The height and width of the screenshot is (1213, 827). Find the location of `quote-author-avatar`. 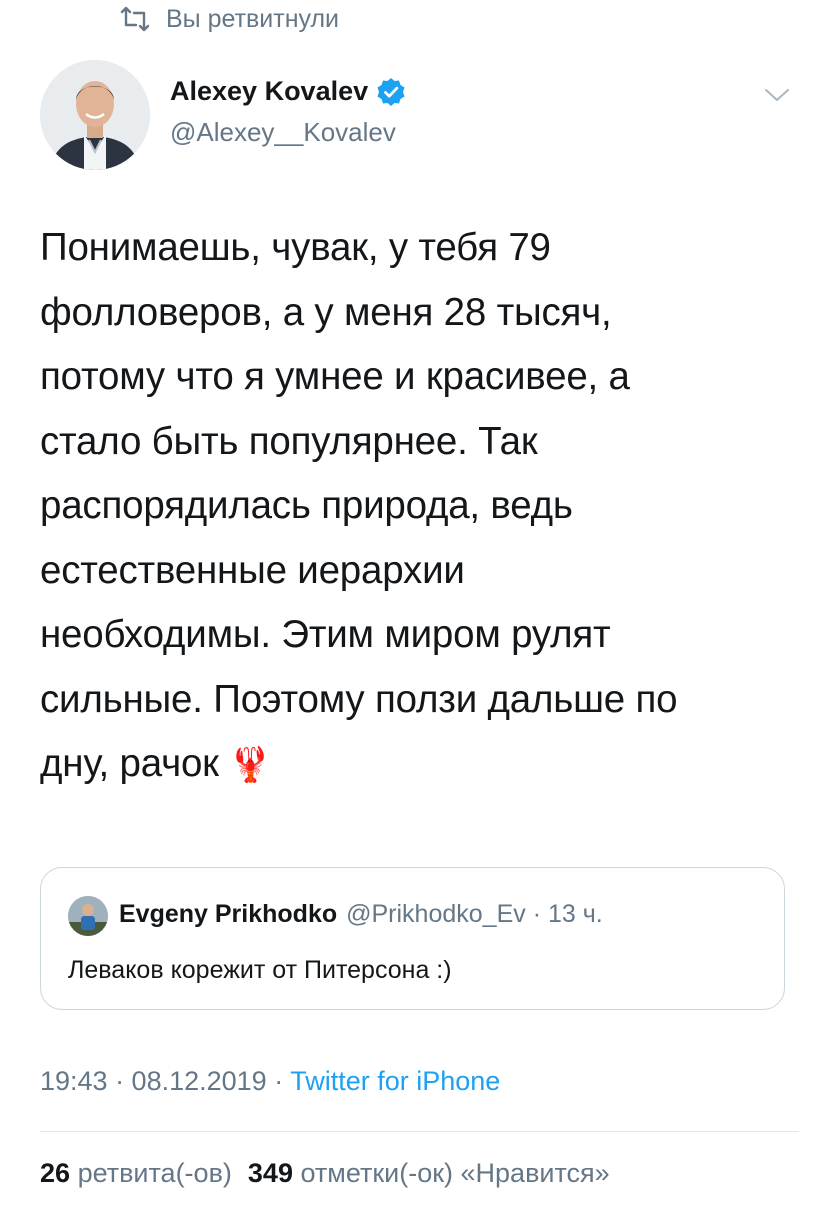

quote-author-avatar is located at coordinates (88, 916).